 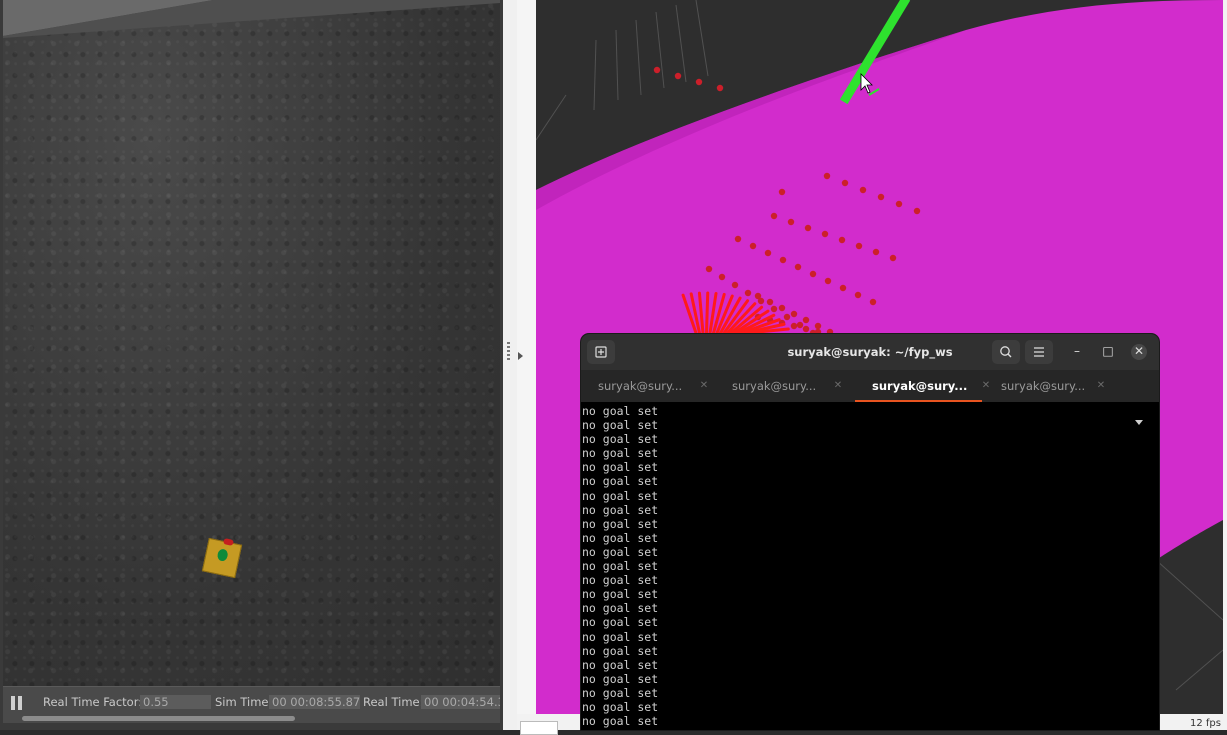 What do you see at coordinates (314, 702) in the screenshot?
I see `sim-time-value: 00 00:08:55.878` at bounding box center [314, 702].